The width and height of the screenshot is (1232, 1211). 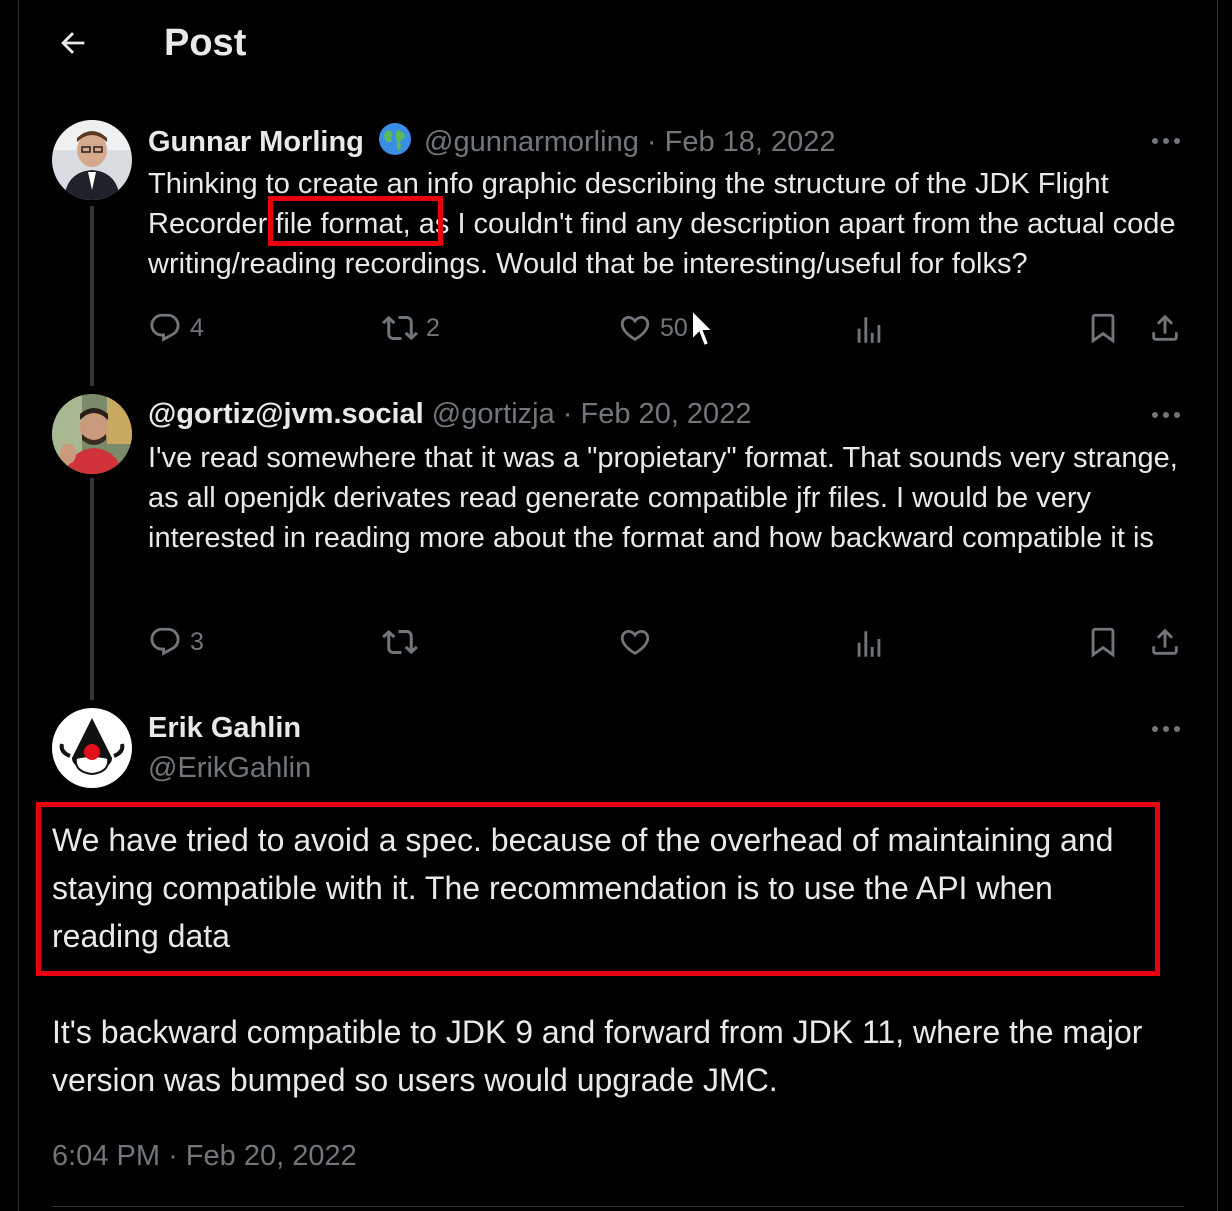 I want to click on reply-count: 4, so click(x=197, y=327).